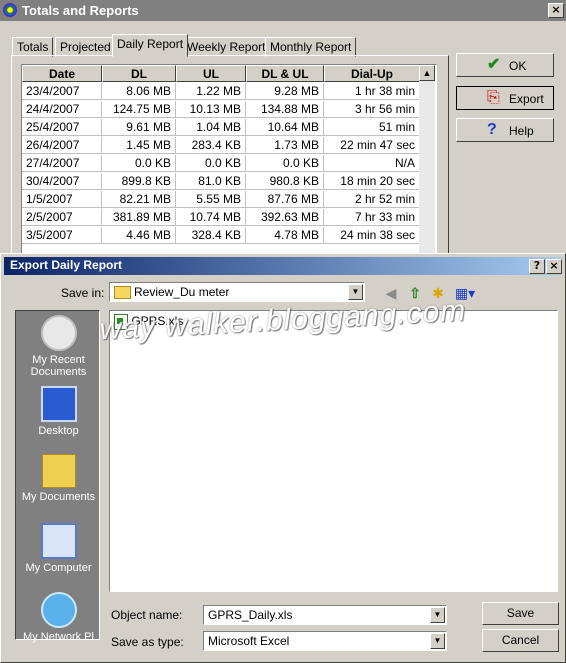 The width and height of the screenshot is (566, 663). What do you see at coordinates (494, 64) in the screenshot?
I see `ok-check-icon: ✔` at bounding box center [494, 64].